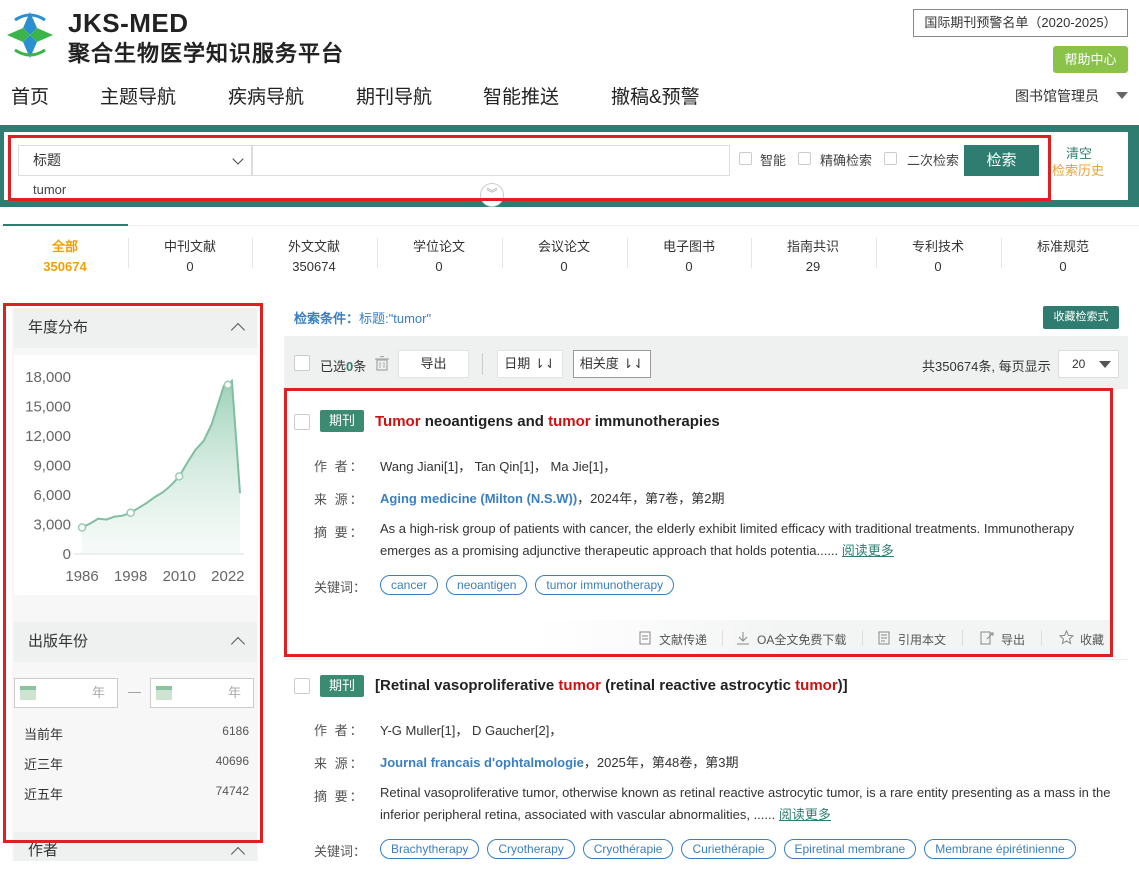  What do you see at coordinates (599, 363) in the screenshot?
I see `sort-relevance-label: 相关度` at bounding box center [599, 363].